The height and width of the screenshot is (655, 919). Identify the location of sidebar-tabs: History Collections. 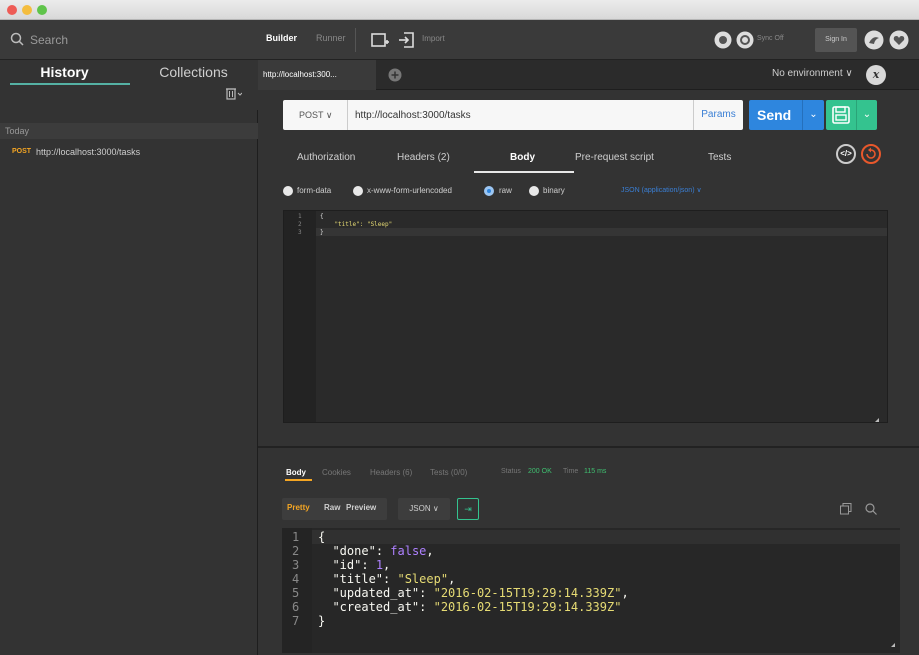
(129, 85).